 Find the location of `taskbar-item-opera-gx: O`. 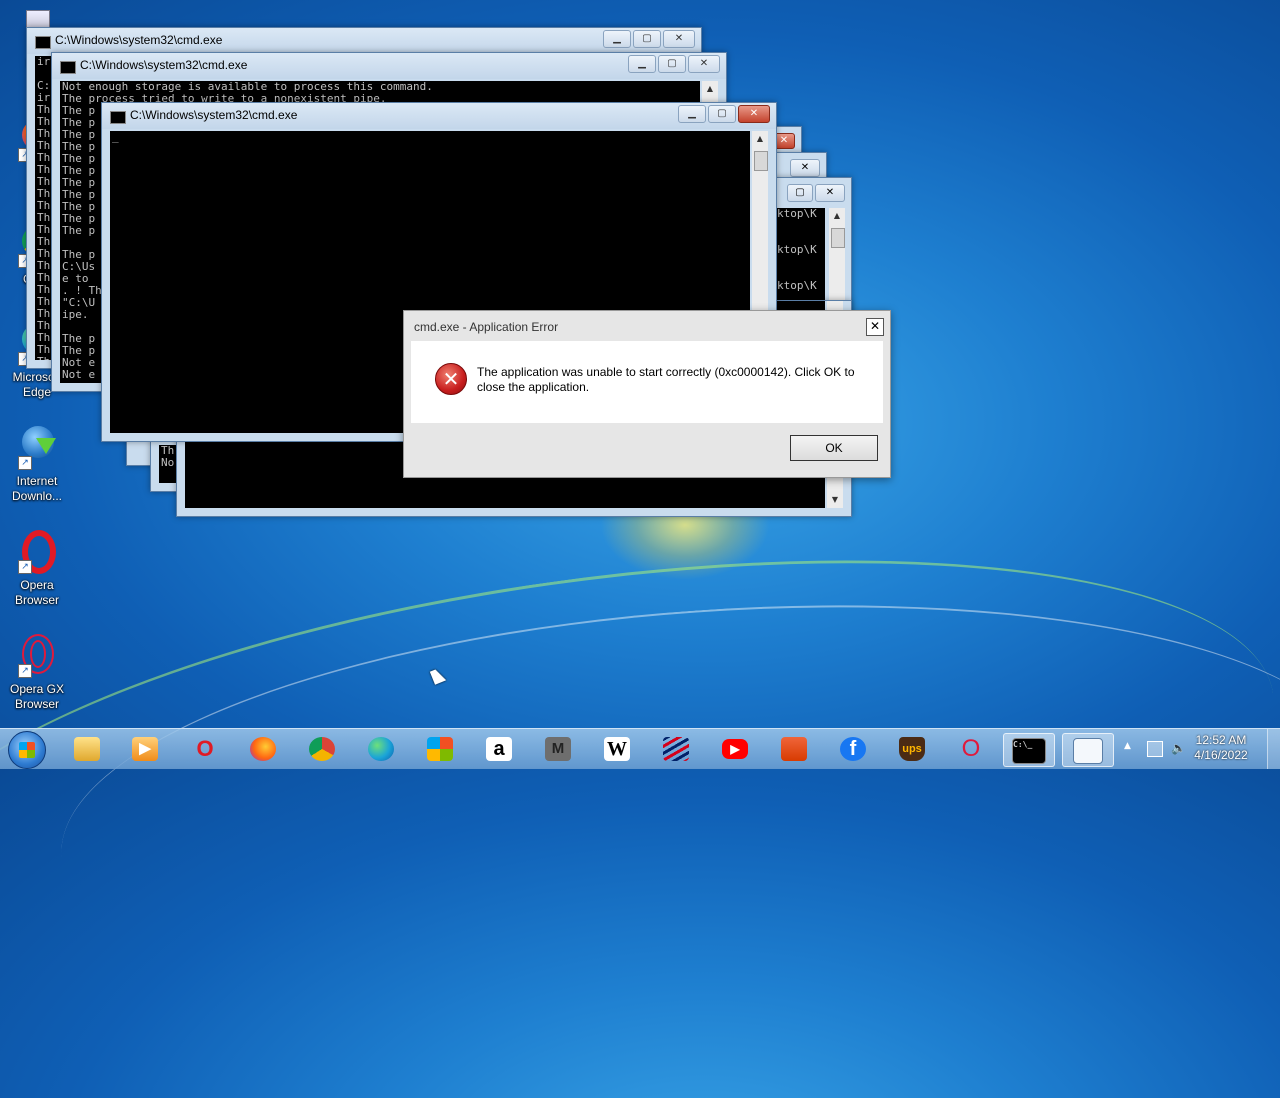

taskbar-item-opera-gx: O is located at coordinates (971, 749).